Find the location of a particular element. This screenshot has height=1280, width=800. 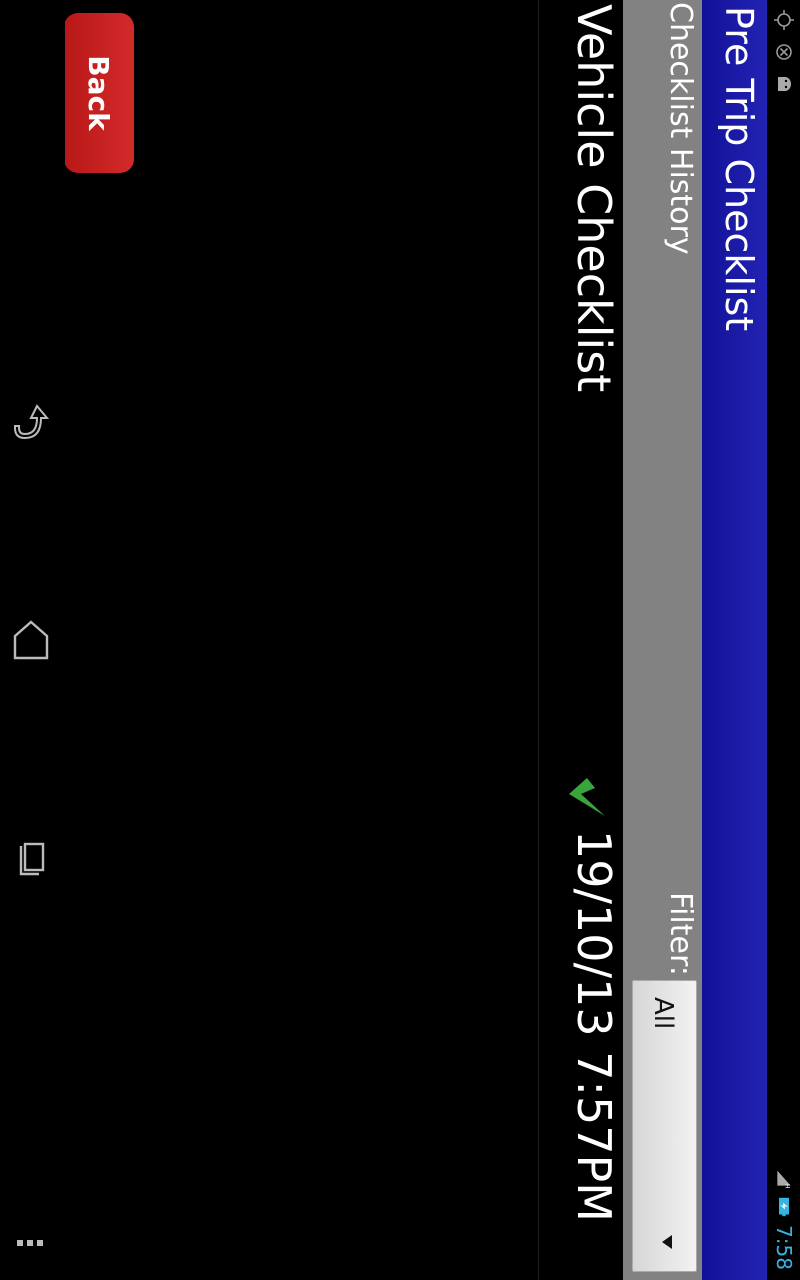

checklist-row: Vehicle Checklist 19/10/13 7:57PM is located at coordinates (580, 640).